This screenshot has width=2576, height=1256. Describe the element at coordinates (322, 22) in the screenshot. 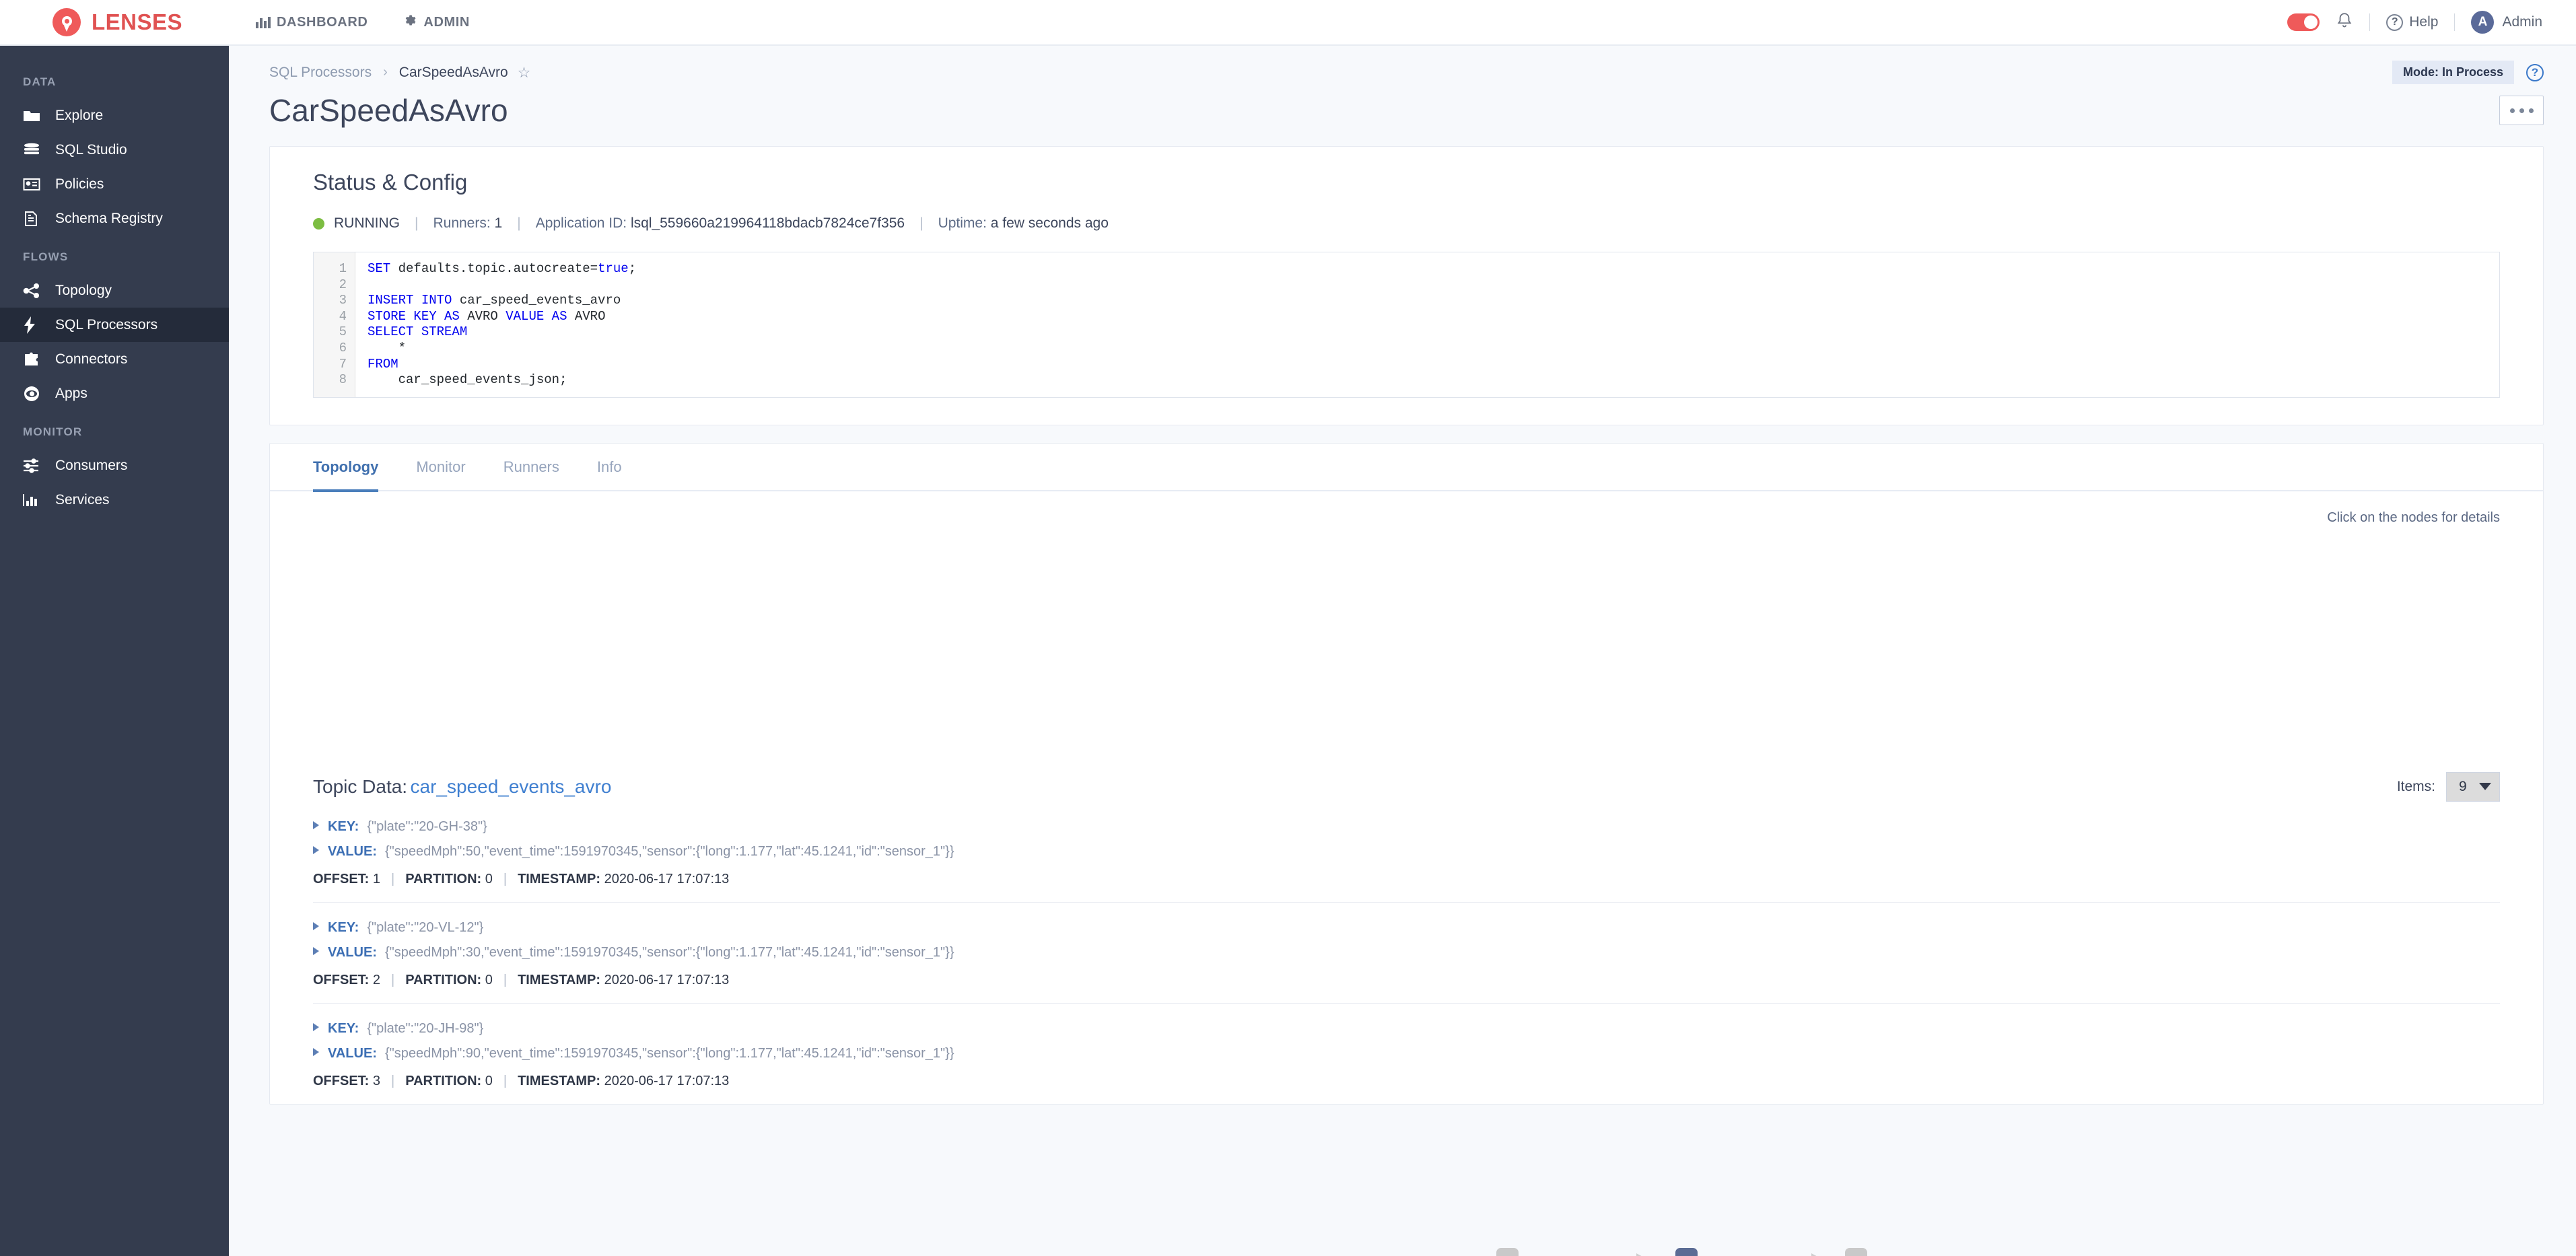

I see `top-nav-dashboard-label: DASHBOARD` at that location.